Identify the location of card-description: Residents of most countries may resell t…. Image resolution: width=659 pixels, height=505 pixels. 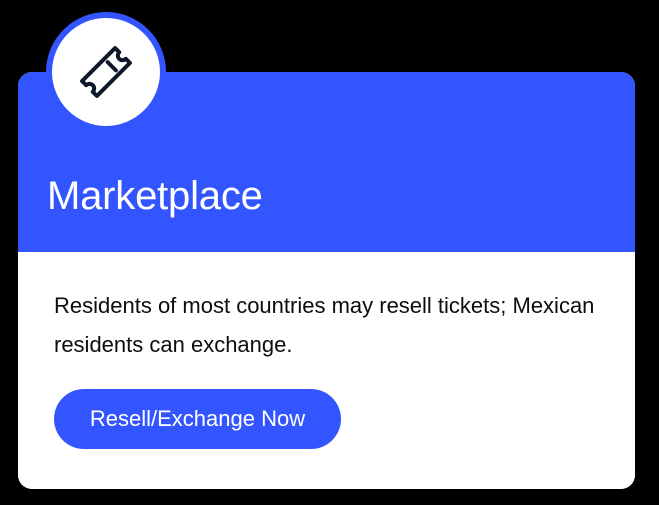
(324, 325).